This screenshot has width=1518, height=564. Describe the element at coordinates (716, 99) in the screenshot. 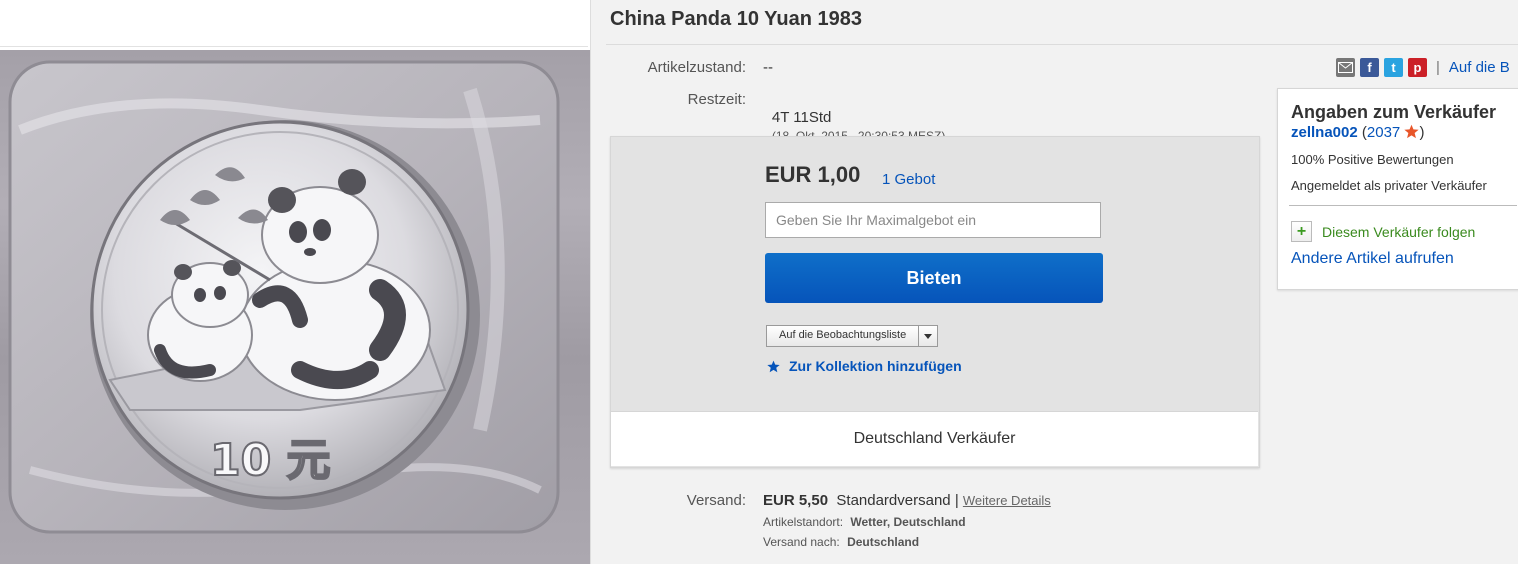

I see `time-left-label: Restzeit:` at that location.